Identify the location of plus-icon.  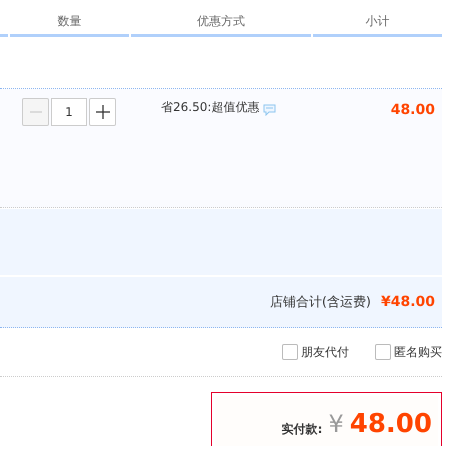
(103, 112).